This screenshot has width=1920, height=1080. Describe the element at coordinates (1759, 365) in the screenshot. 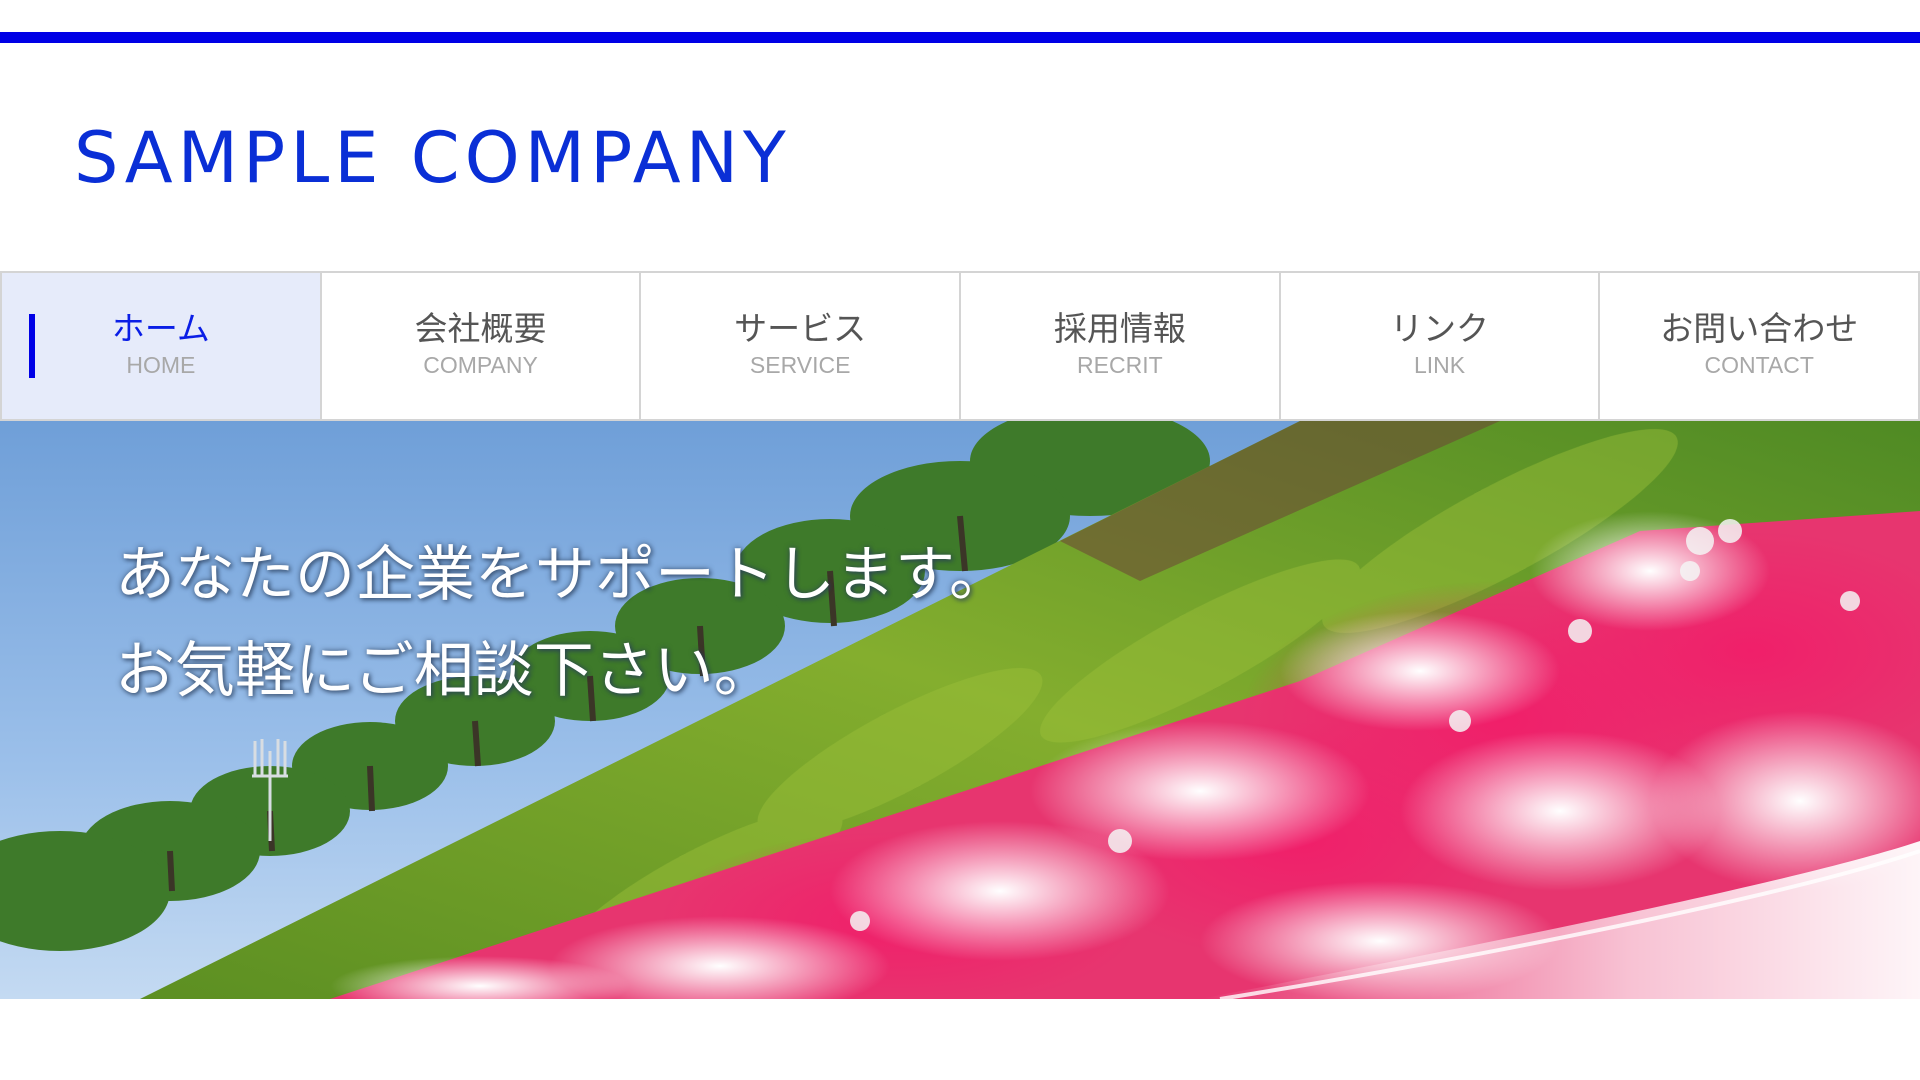

I see `nav-item-sublabel: CONTACT` at that location.